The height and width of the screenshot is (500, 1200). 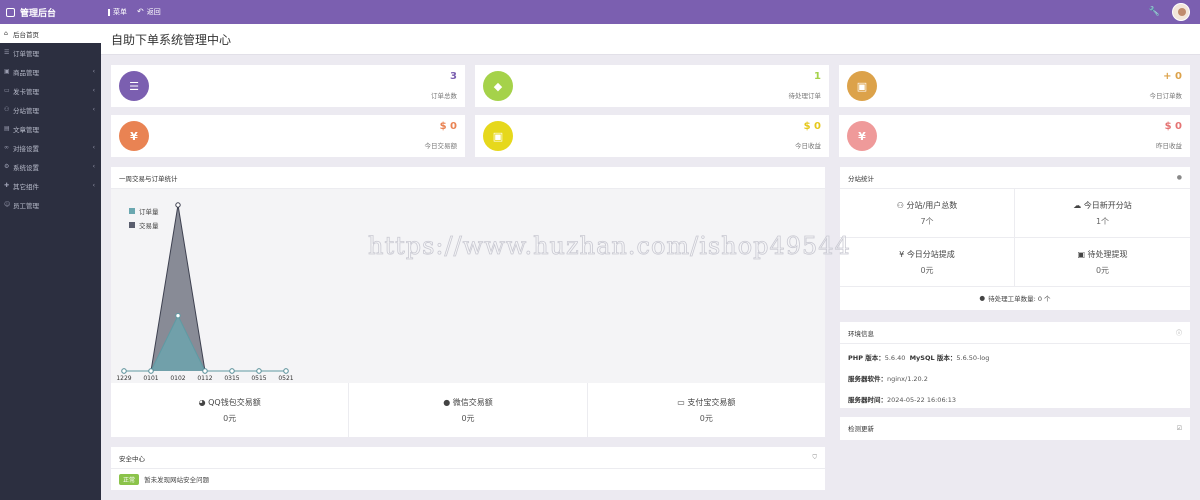 What do you see at coordinates (234, 402) in the screenshot?
I see `payment-label: QQ钱包交易额` at bounding box center [234, 402].